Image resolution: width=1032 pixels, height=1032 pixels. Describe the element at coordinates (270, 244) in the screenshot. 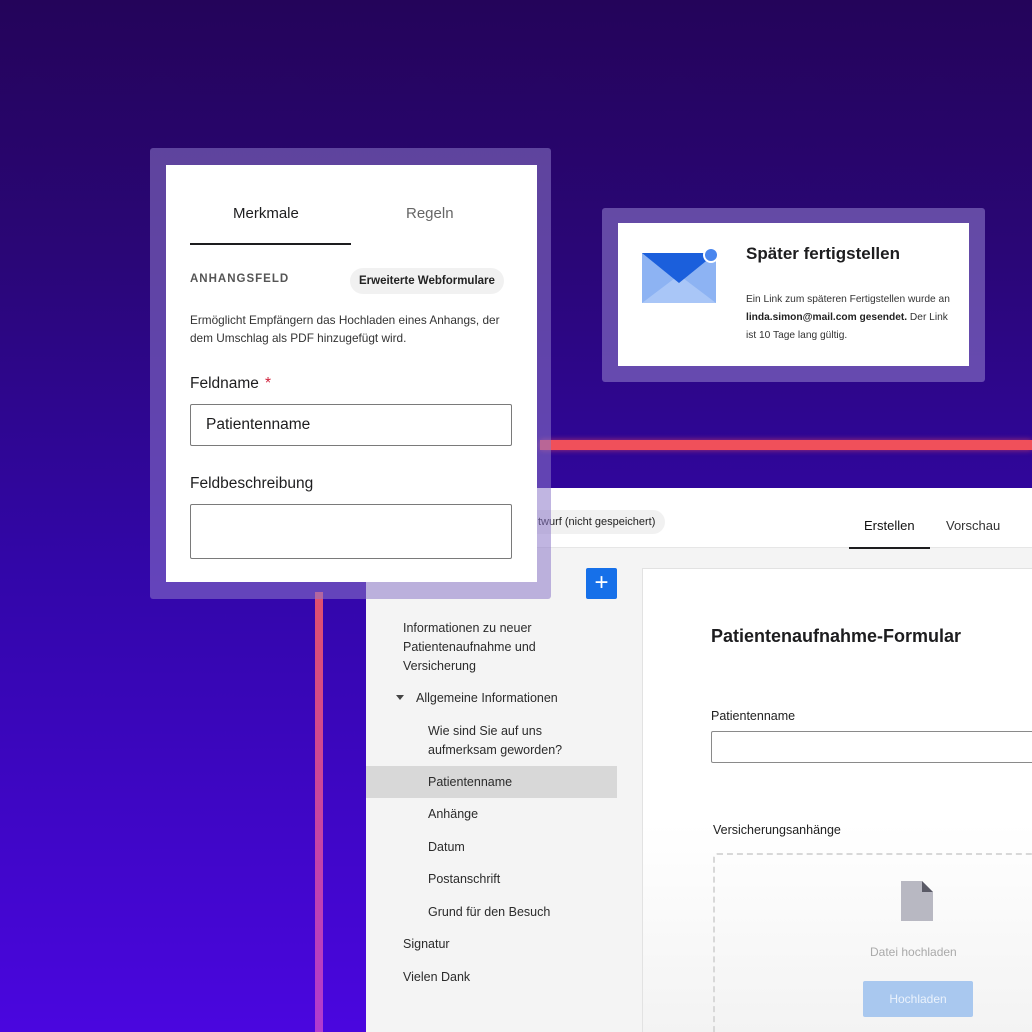

I see `panel-active-tab-indicator` at that location.